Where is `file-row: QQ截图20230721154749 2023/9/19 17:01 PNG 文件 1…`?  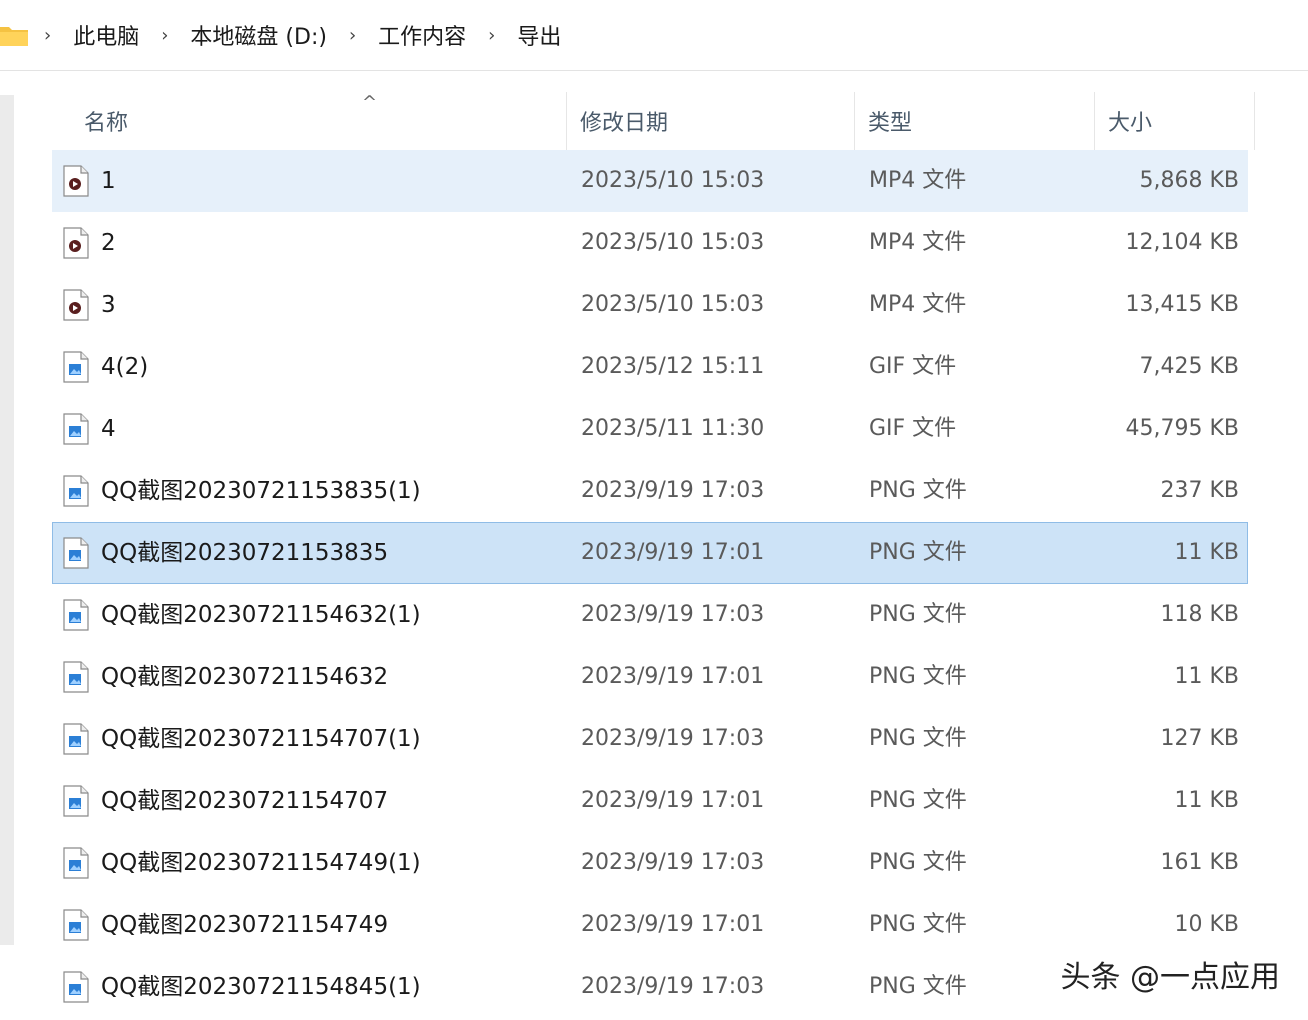 file-row: QQ截图20230721154749 2023/9/19 17:01 PNG 文件 1… is located at coordinates (650, 925).